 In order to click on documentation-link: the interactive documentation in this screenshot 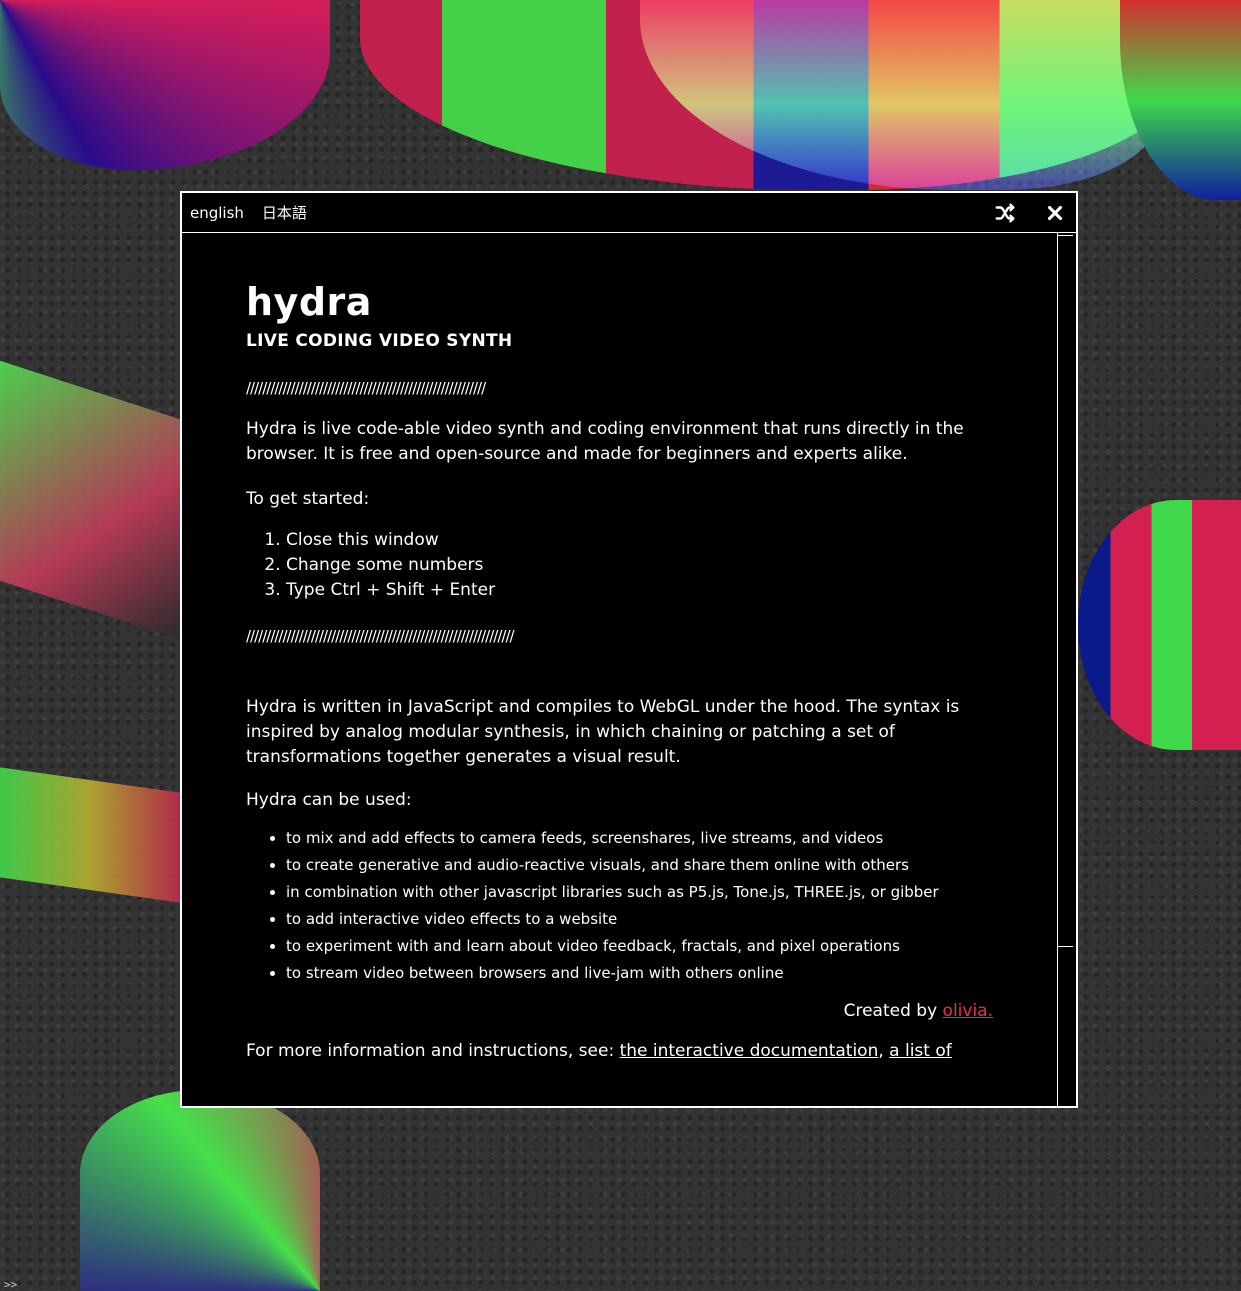, I will do `click(749, 1051)`.